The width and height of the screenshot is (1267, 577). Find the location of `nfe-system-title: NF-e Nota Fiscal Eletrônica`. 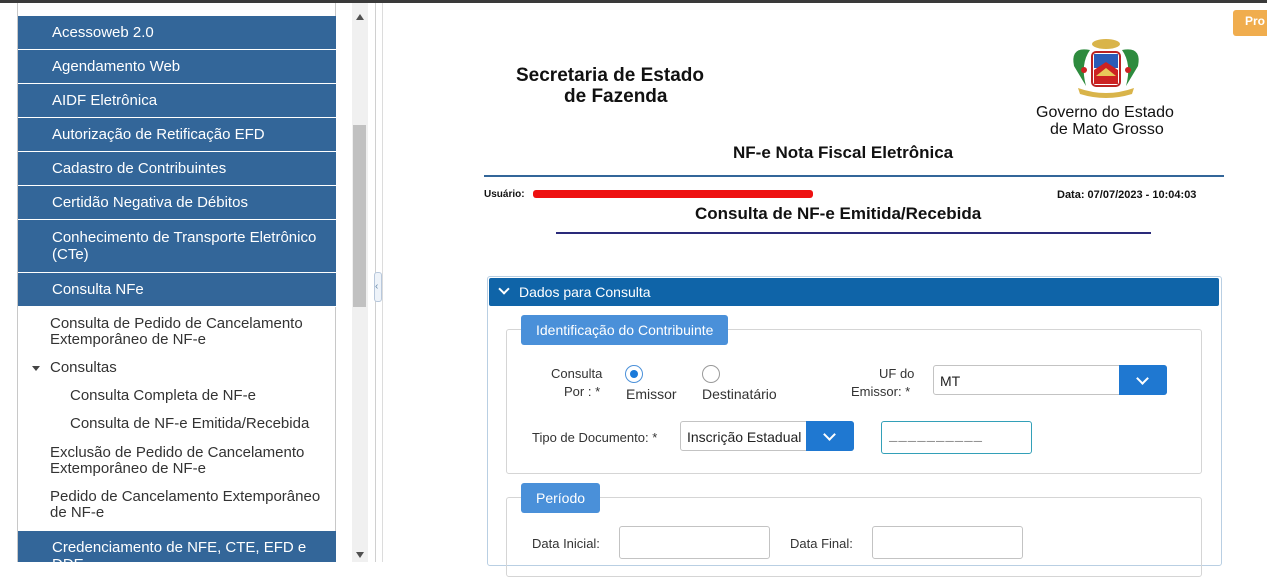

nfe-system-title: NF-e Nota Fiscal Eletrônica is located at coordinates (843, 152).